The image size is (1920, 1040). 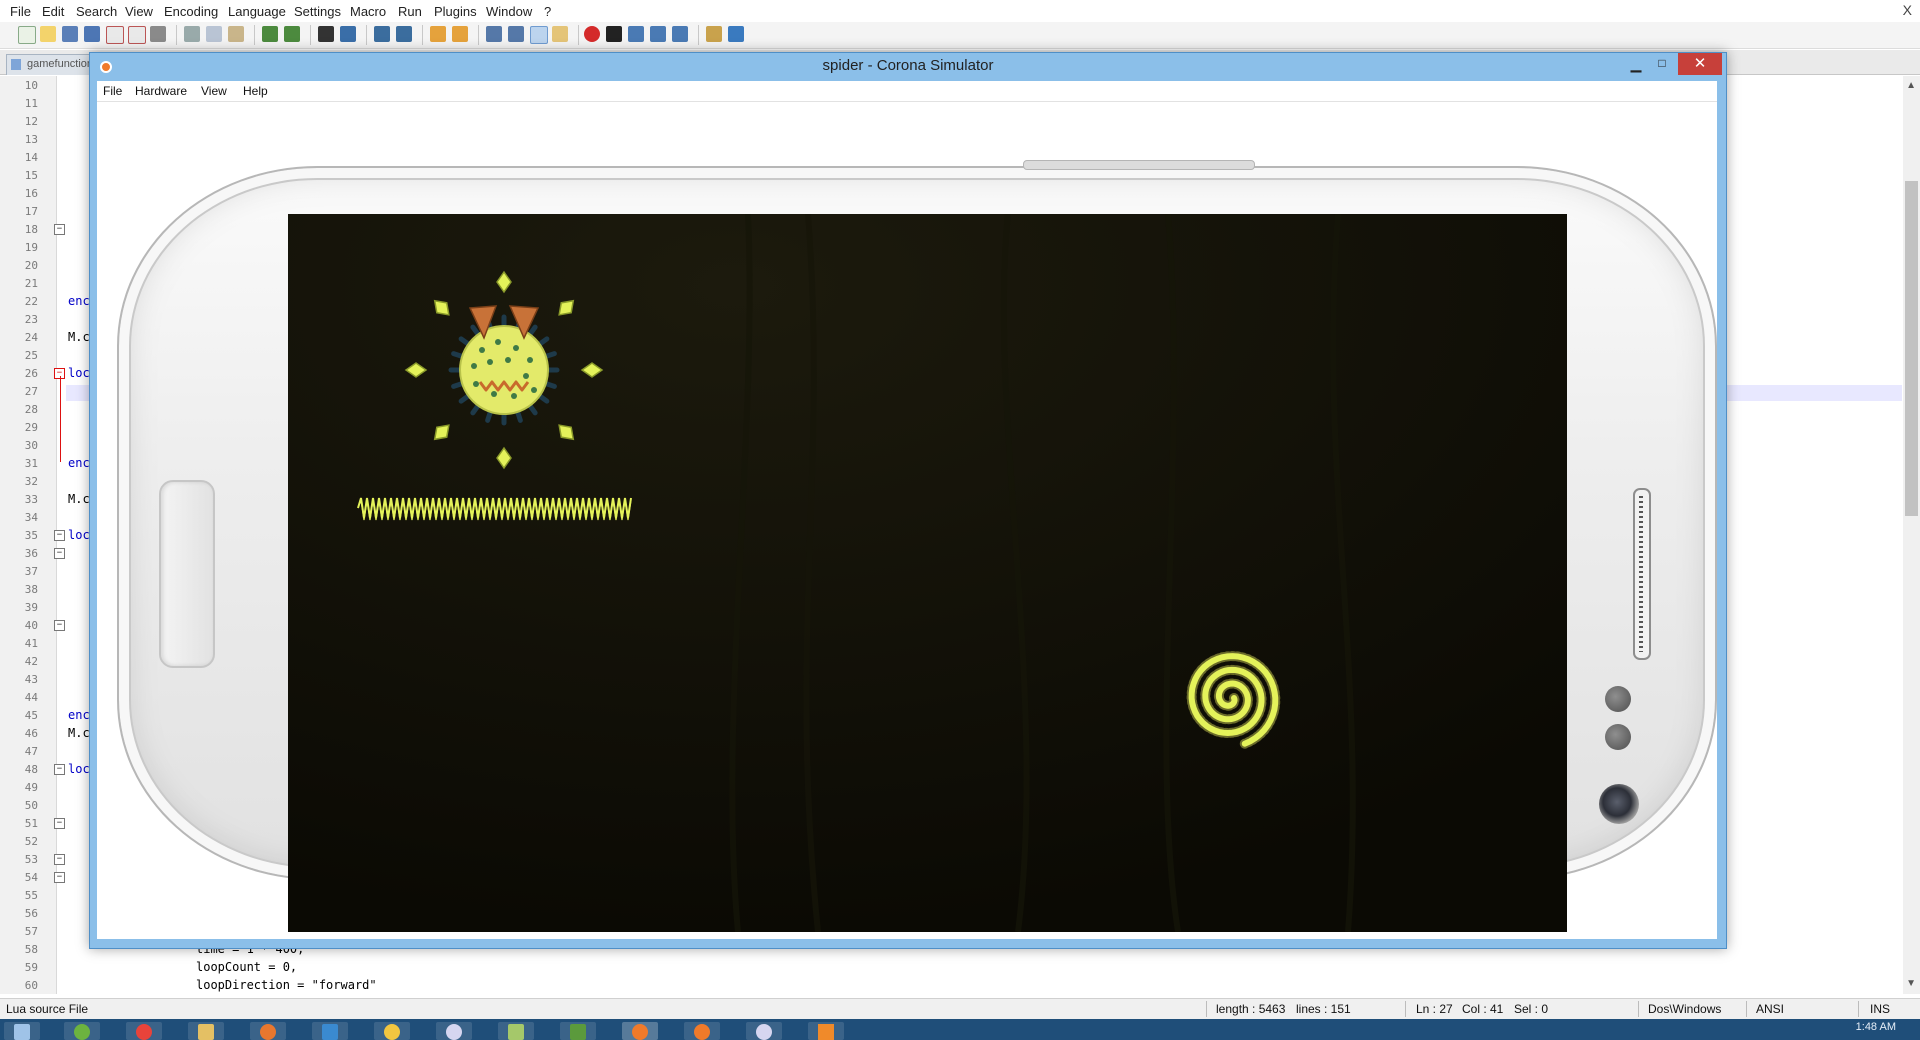 What do you see at coordinates (31, 481) in the screenshot?
I see `line-number: 32` at bounding box center [31, 481].